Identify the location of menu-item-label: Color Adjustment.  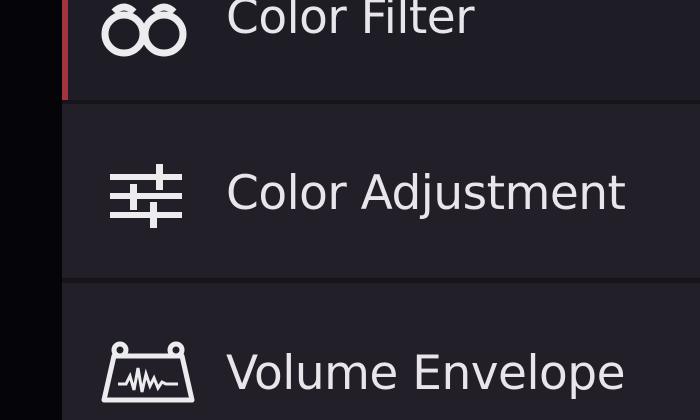
(426, 193).